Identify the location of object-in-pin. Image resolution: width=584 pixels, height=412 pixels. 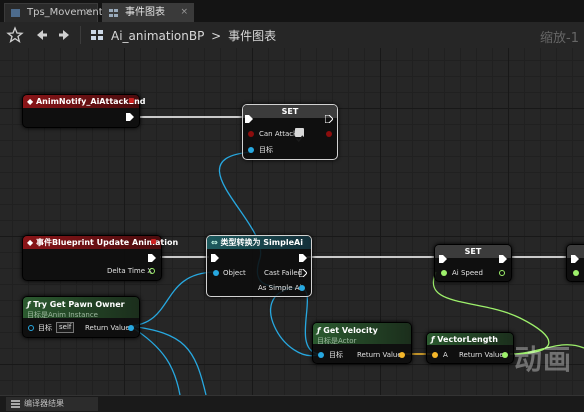
(216, 273).